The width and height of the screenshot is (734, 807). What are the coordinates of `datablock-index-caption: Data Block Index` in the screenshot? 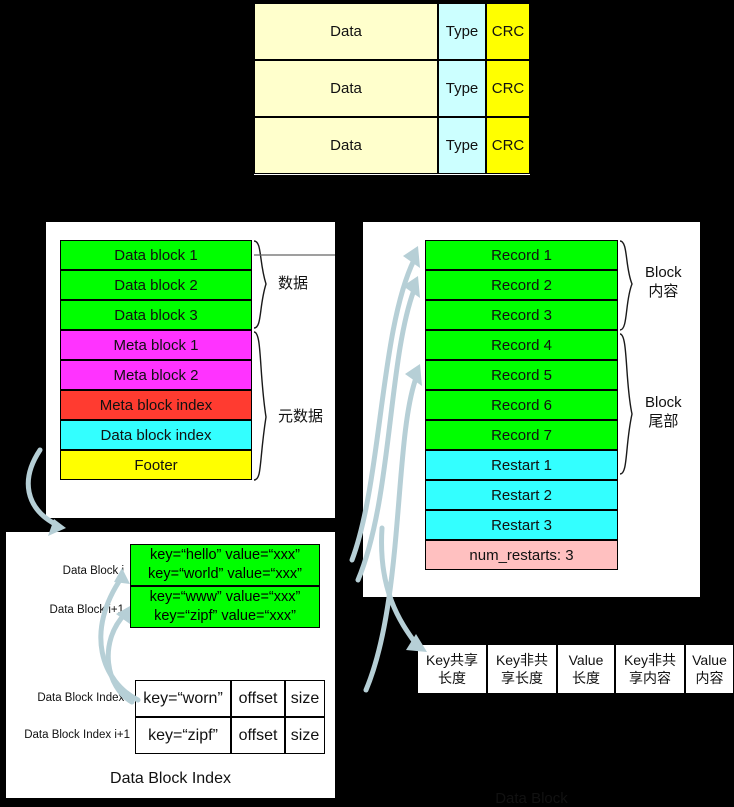 It's located at (170, 778).